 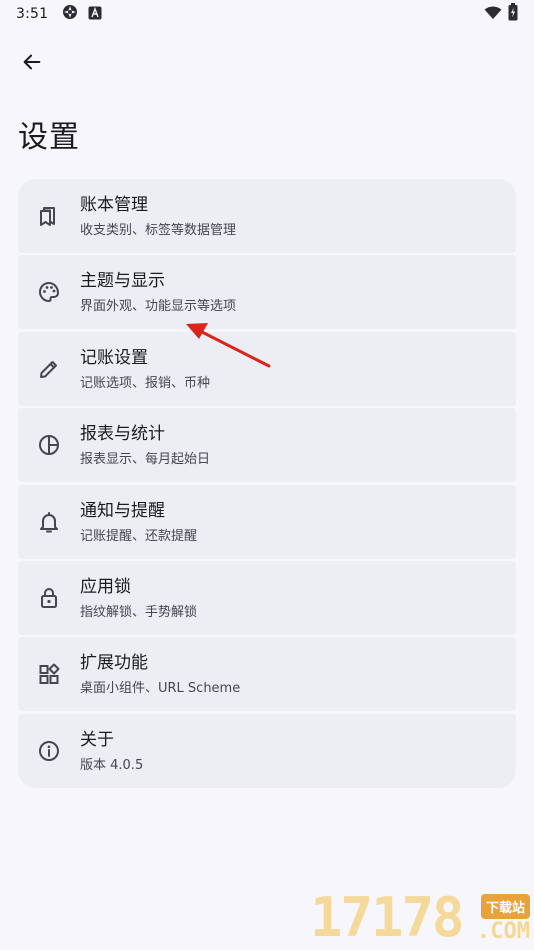 I want to click on pie-chart-icon, so click(x=49, y=445).